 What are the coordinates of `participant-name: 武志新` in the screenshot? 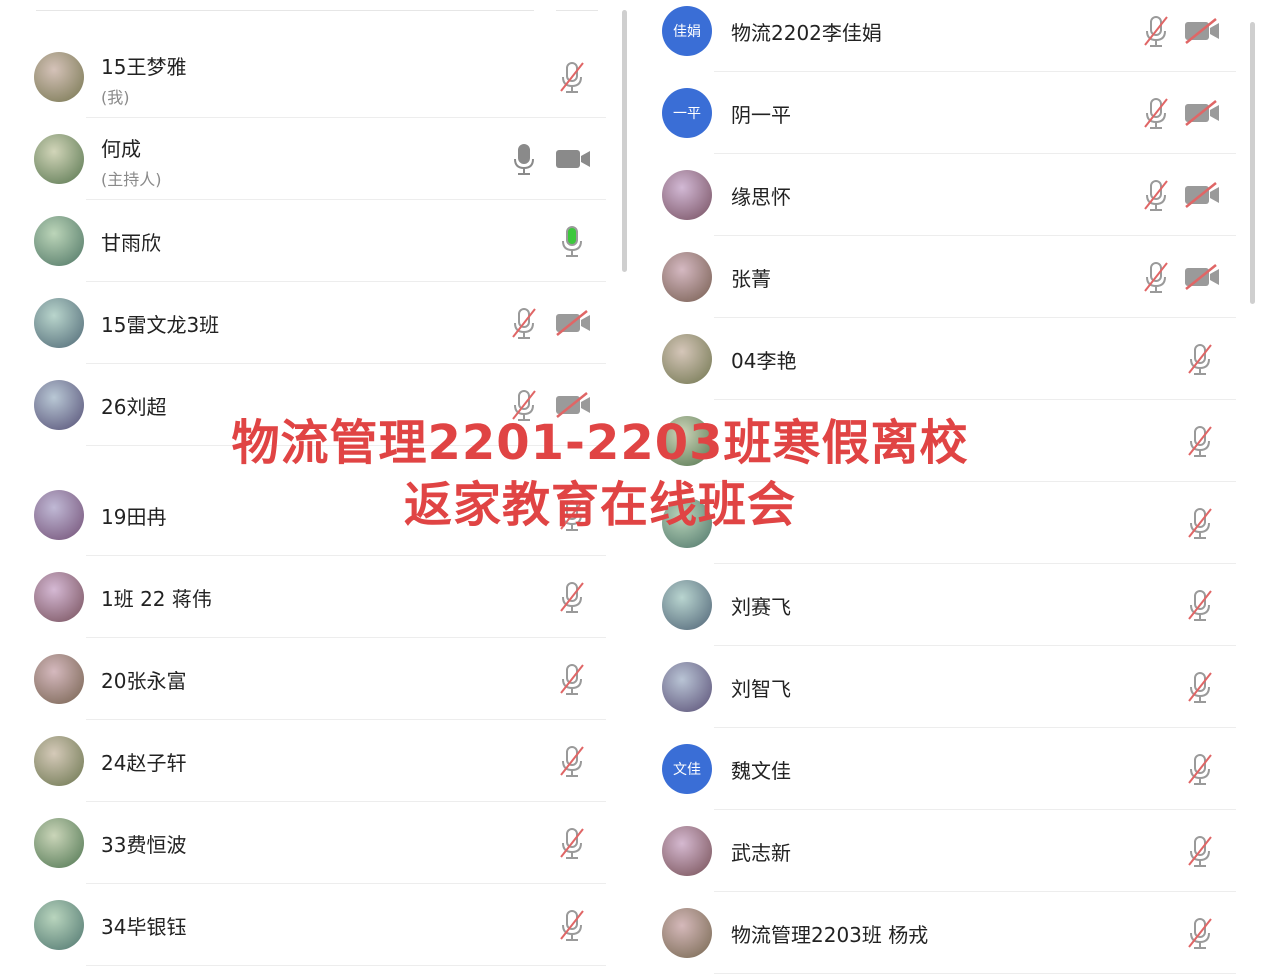 It's located at (761, 853).